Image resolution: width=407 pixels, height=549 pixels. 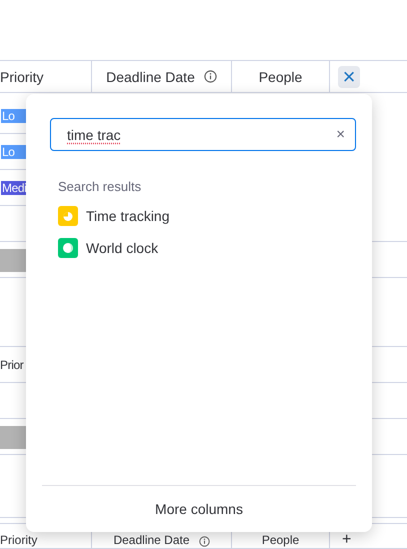 I want to click on search-field: time trac ×, so click(x=203, y=134).